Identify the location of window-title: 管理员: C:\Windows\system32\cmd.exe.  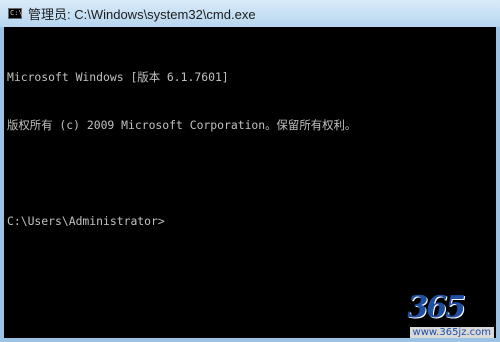
(142, 14).